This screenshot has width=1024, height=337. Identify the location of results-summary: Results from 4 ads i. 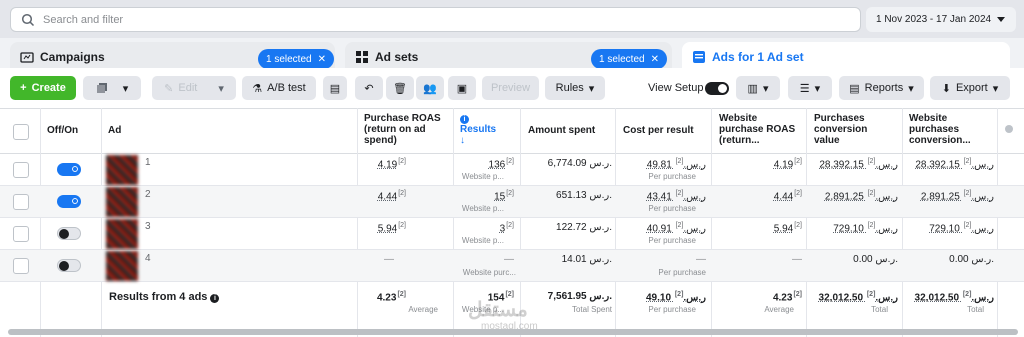
(164, 297).